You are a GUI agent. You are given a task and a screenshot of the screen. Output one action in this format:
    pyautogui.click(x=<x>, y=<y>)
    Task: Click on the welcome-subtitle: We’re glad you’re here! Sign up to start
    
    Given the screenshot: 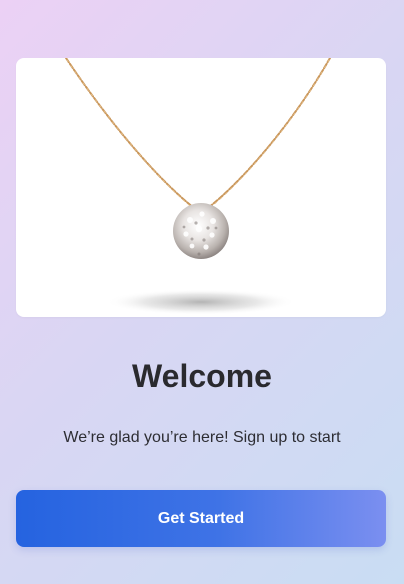 What is the action you would take?
    pyautogui.click(x=202, y=437)
    